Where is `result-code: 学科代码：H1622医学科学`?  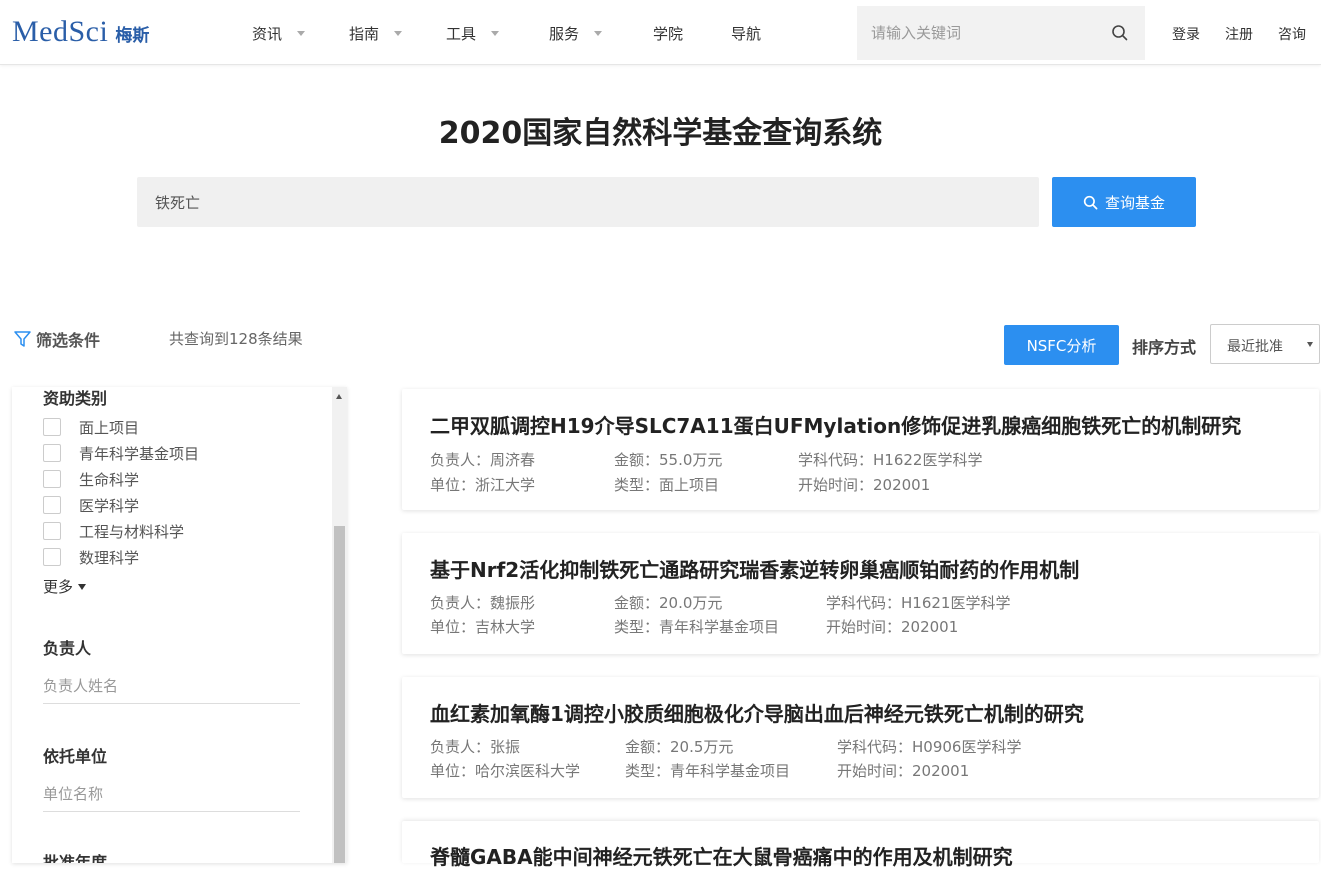
result-code: 学科代码：H1622医学科学 is located at coordinates (890, 460).